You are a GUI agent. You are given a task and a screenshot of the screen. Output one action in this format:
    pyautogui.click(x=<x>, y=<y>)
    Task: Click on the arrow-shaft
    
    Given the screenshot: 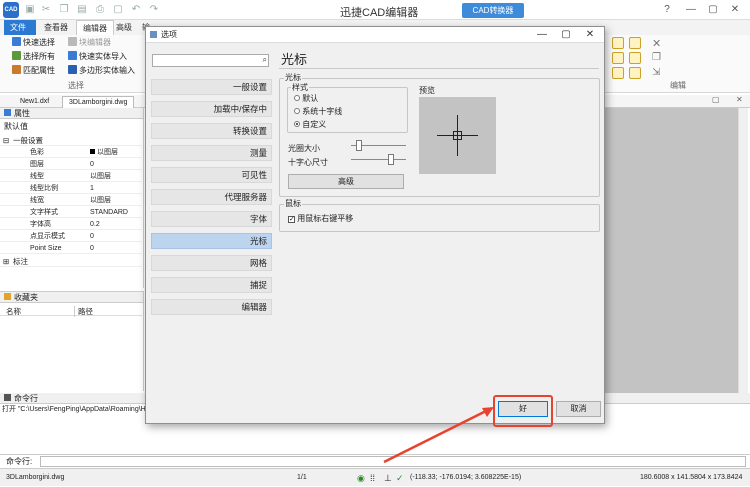 What is the action you would take?
    pyautogui.click(x=436, y=436)
    